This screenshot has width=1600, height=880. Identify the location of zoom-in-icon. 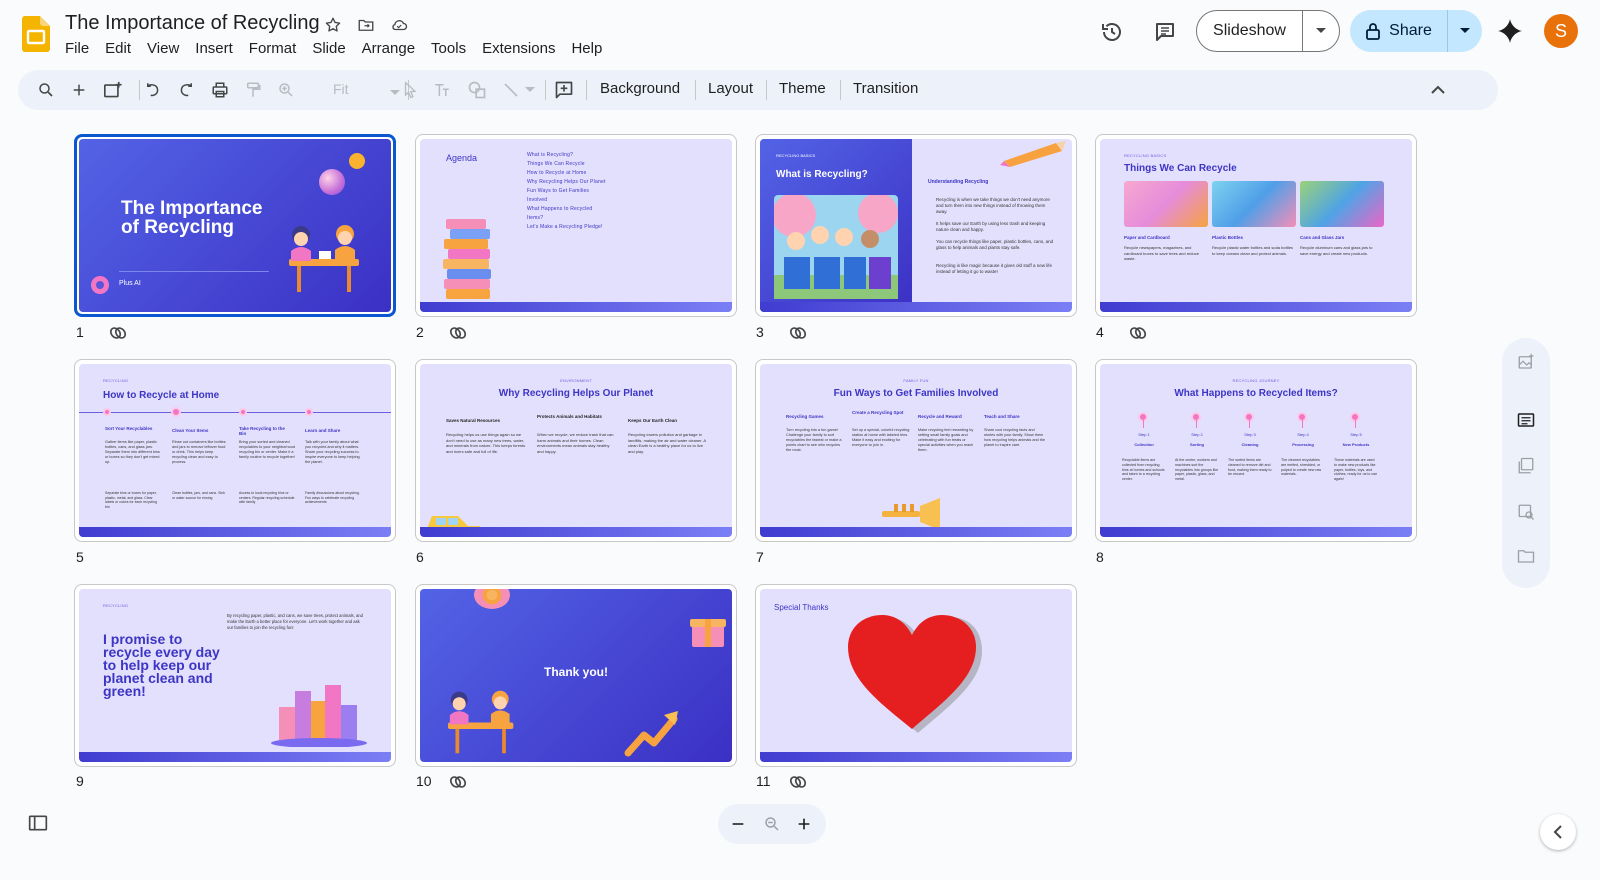
(804, 824).